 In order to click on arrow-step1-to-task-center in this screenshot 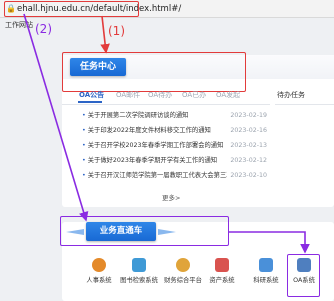, I will do `click(105, 34)`.